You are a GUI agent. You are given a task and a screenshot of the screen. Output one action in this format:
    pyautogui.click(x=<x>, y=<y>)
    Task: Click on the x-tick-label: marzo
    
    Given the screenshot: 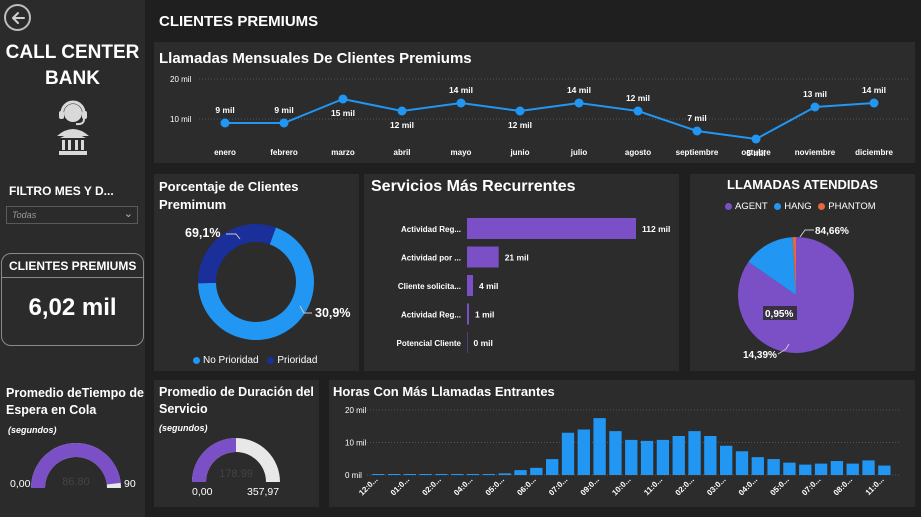 What is the action you would take?
    pyautogui.click(x=343, y=152)
    